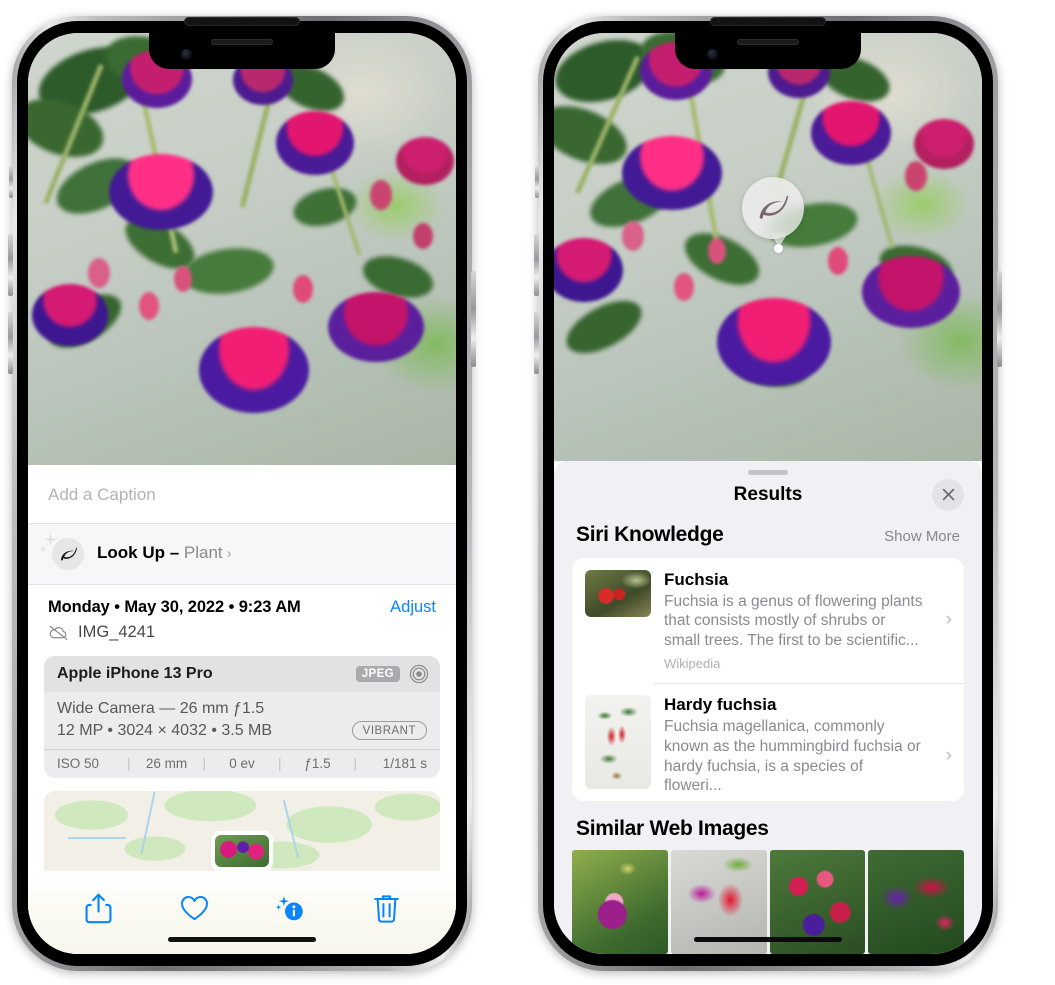  I want to click on delete-button, so click(386, 908).